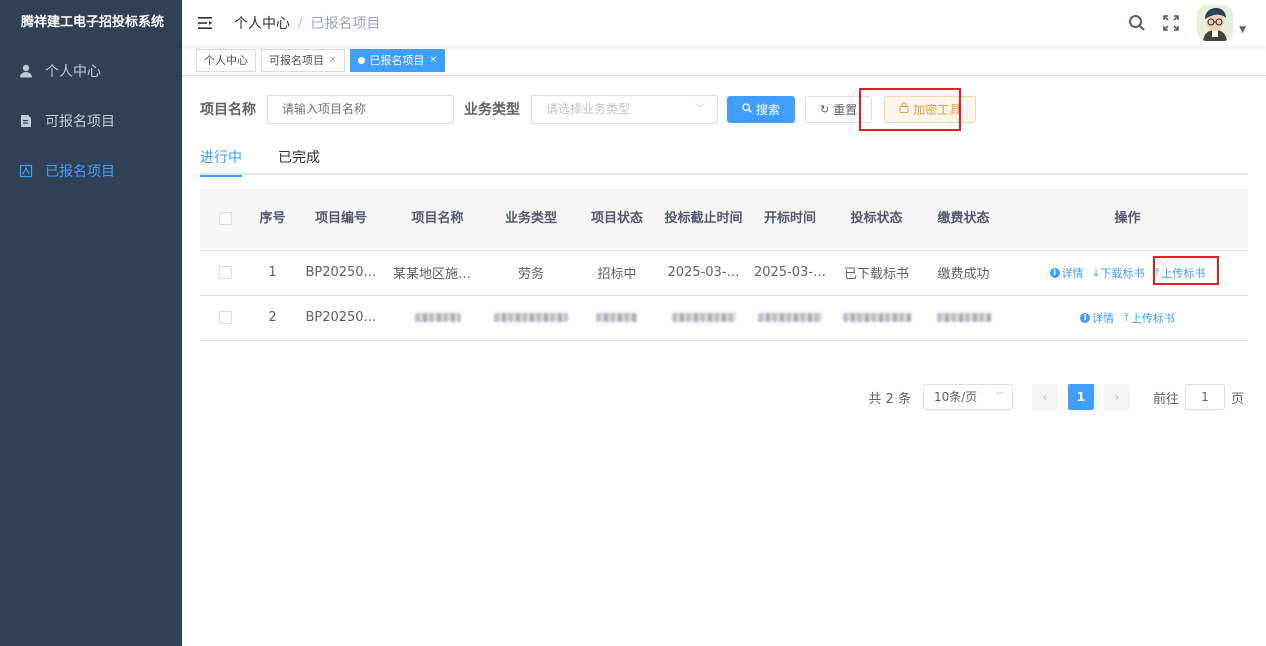 Image resolution: width=1266 pixels, height=646 pixels. I want to click on goto-page-input, so click(1204, 397).